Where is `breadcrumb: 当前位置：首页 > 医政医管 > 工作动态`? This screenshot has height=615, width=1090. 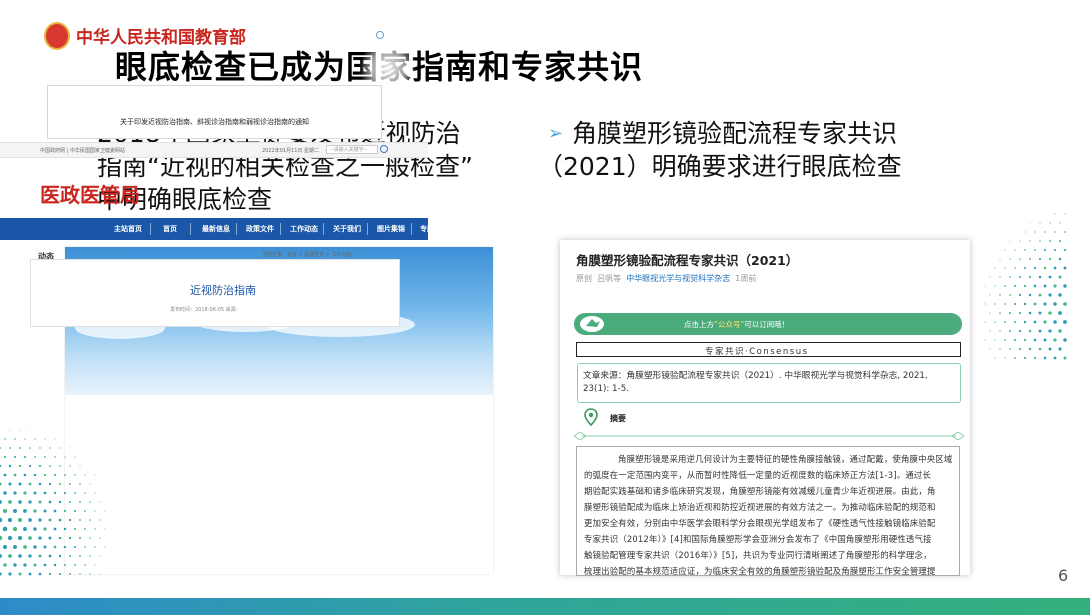 breadcrumb: 当前位置：首页 > 医政医管 > 工作动态 is located at coordinates (307, 255).